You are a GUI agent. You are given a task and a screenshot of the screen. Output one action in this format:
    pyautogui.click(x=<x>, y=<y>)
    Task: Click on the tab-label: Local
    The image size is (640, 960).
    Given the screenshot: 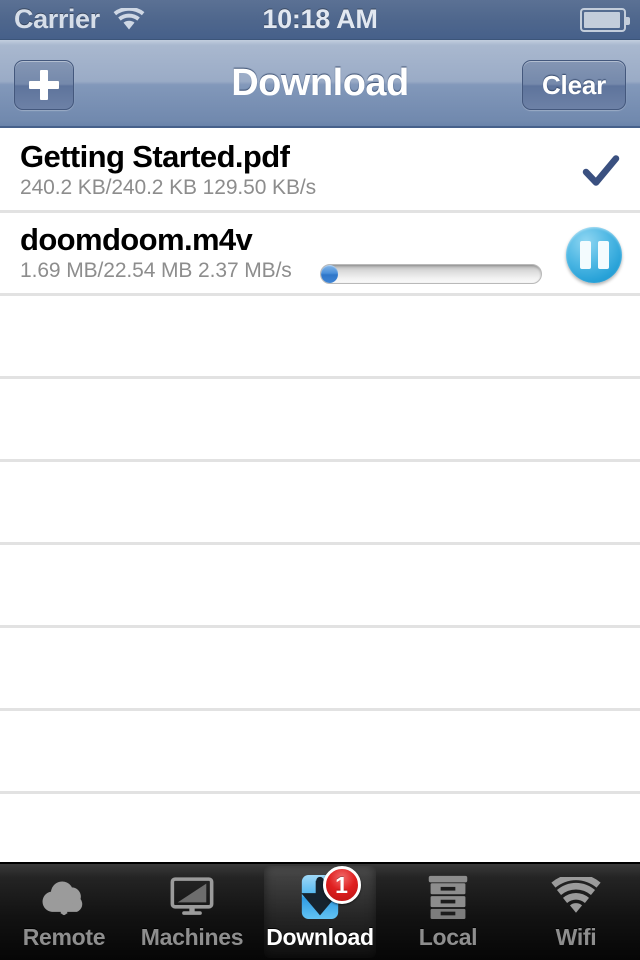 What is the action you would take?
    pyautogui.click(x=448, y=937)
    